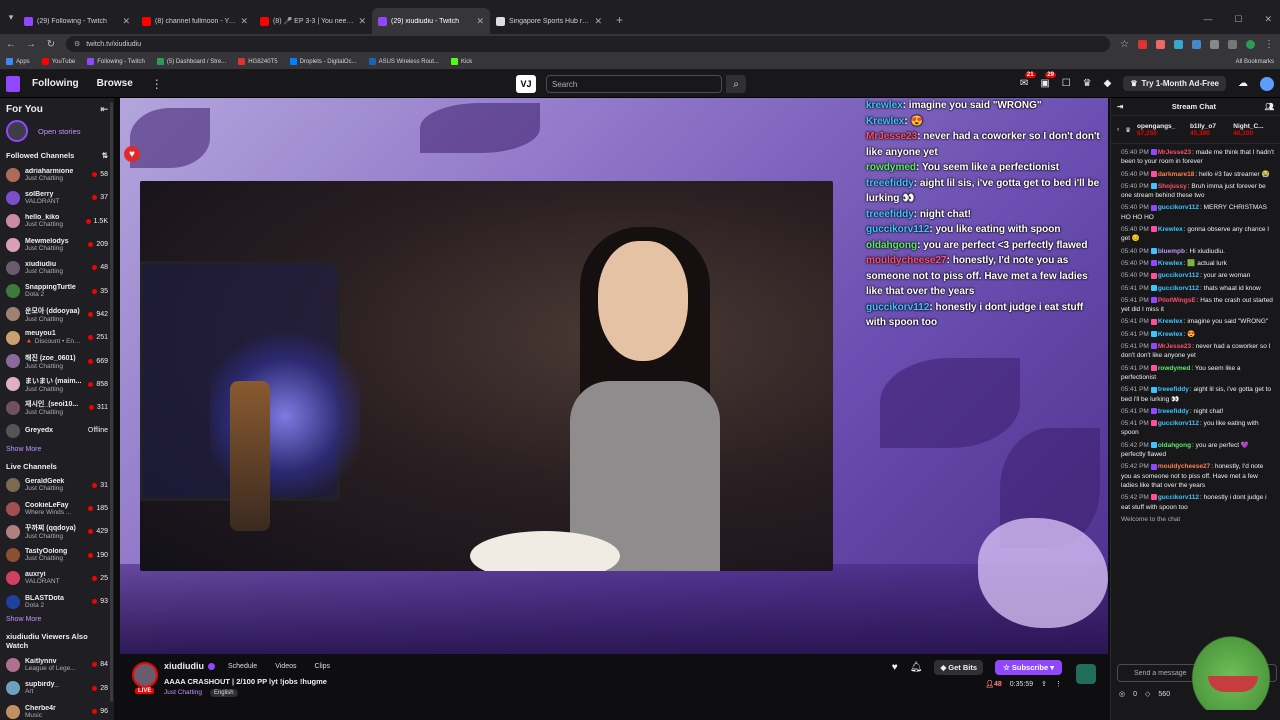 Image resolution: width=1280 pixels, height=720 pixels. What do you see at coordinates (111, 402) in the screenshot?
I see `sidebar-scrollbar` at bounding box center [111, 402].